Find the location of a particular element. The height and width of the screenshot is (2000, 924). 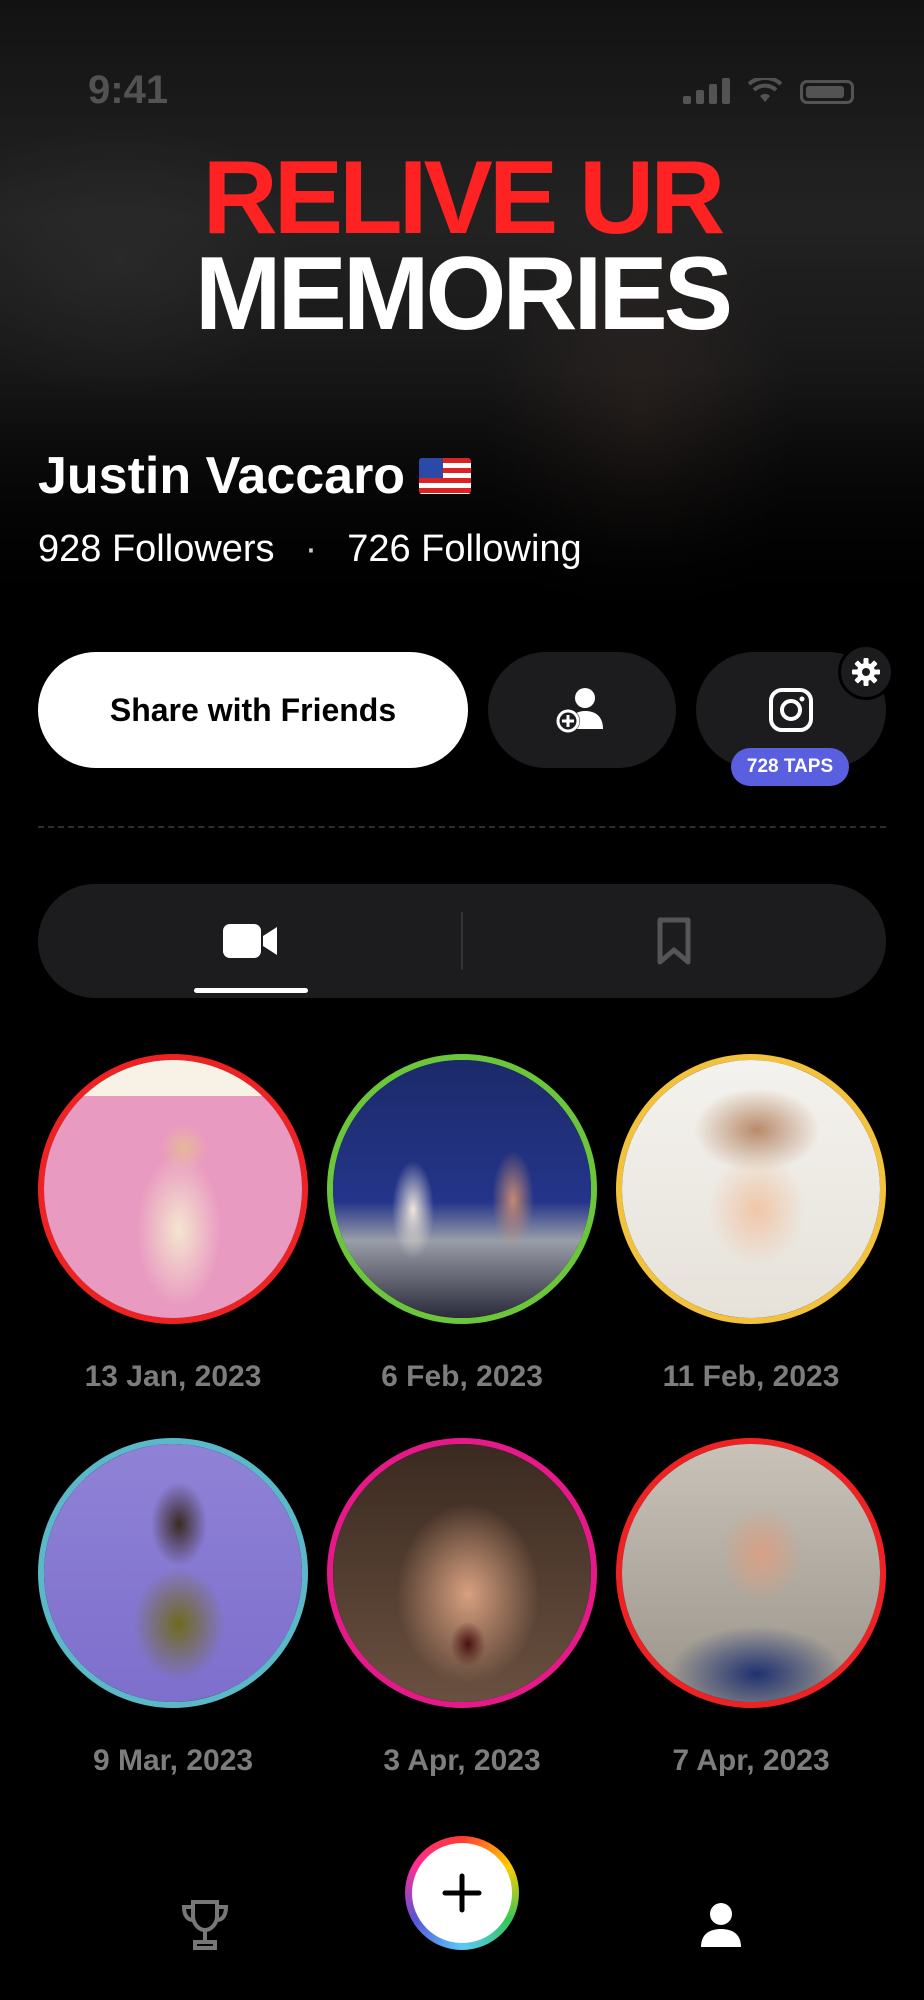

content-tabs is located at coordinates (462, 941).